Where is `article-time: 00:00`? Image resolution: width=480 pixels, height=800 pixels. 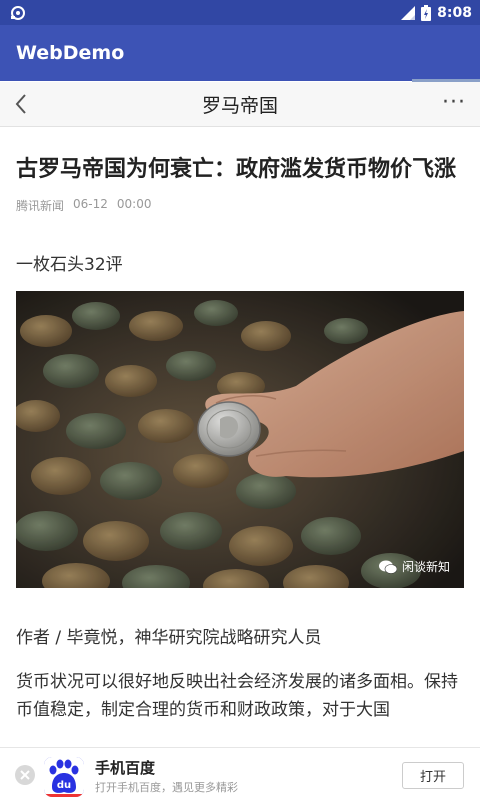 article-time: 00:00 is located at coordinates (134, 204).